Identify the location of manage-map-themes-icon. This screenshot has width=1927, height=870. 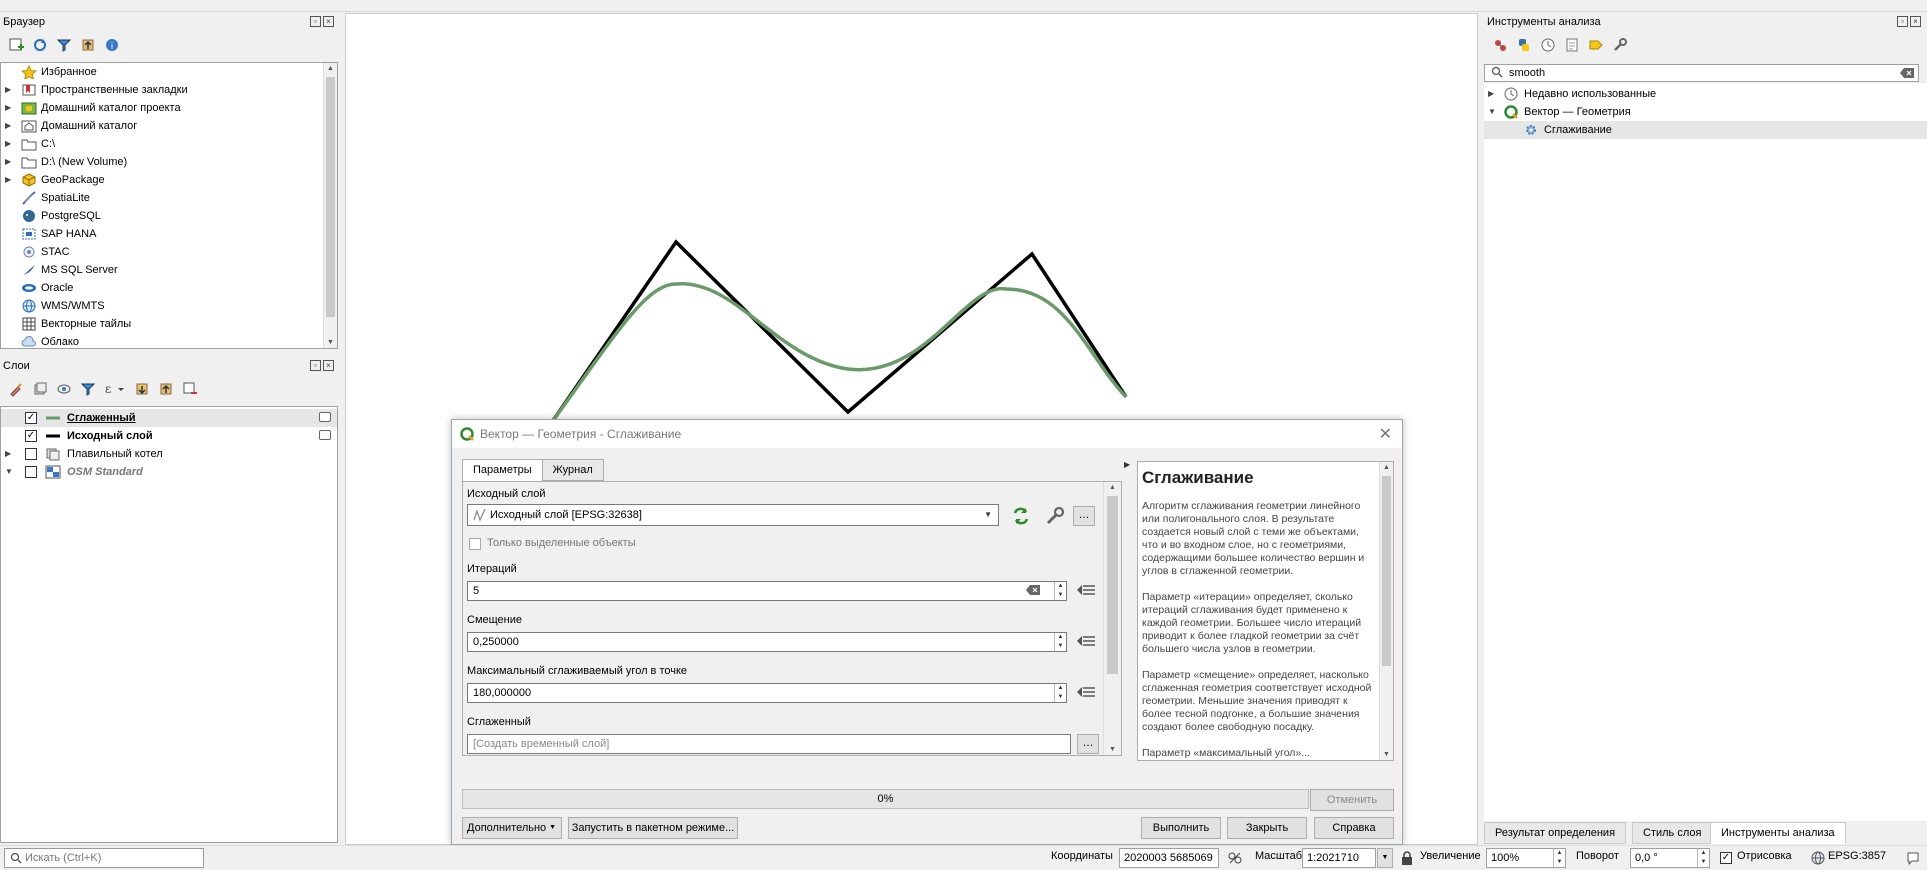
(64, 389).